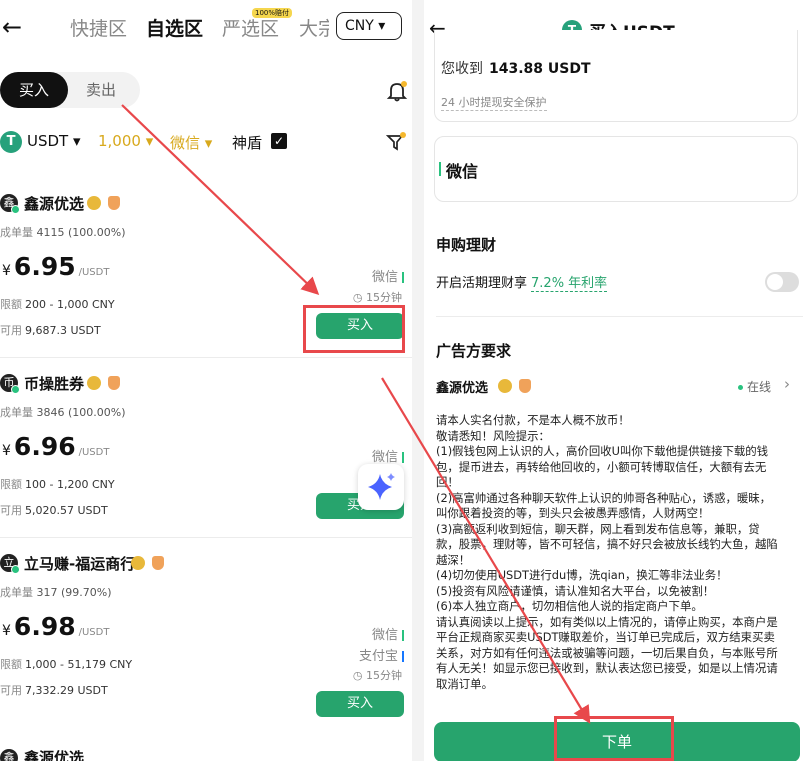 This screenshot has width=803, height=761. Describe the element at coordinates (616, 169) in the screenshot. I see `payment-method-card` at that location.